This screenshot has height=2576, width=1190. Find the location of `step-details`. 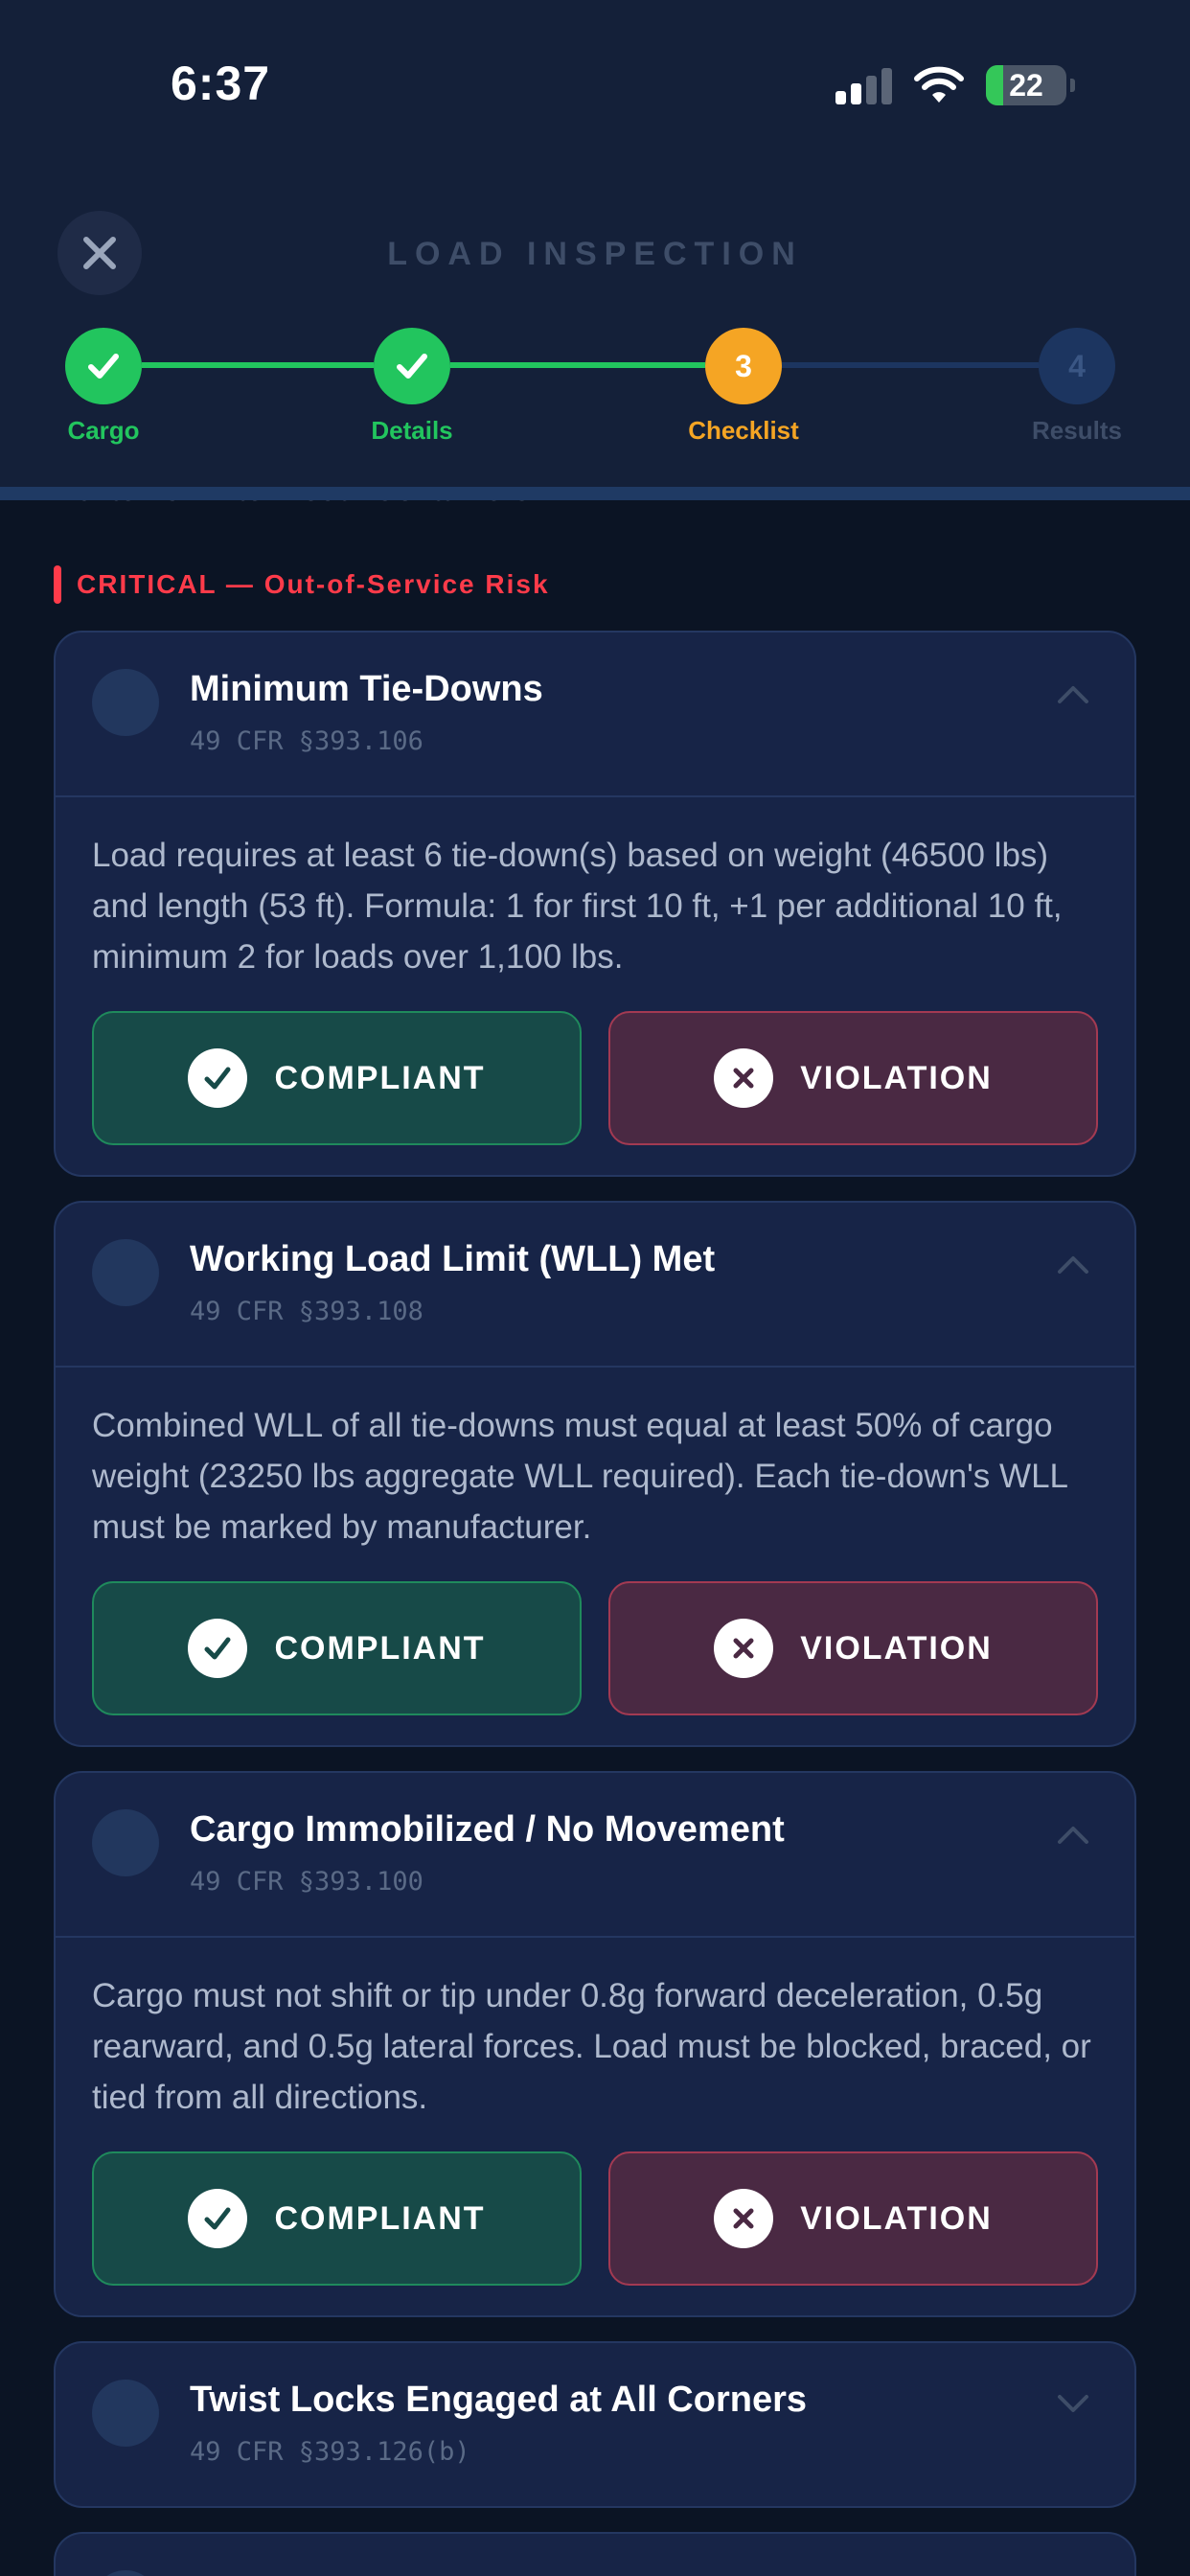

step-details is located at coordinates (412, 366).